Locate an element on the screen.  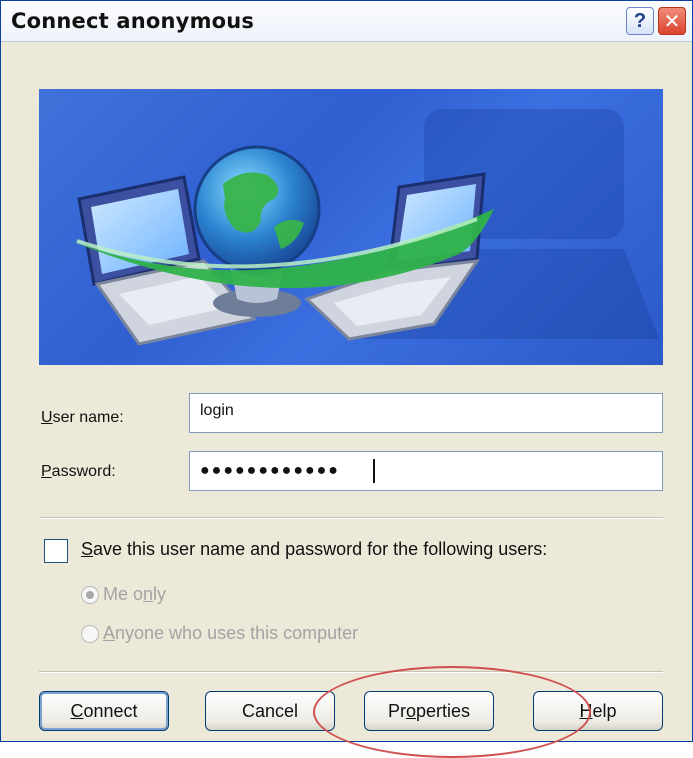
me-only-radio is located at coordinates (90, 595).